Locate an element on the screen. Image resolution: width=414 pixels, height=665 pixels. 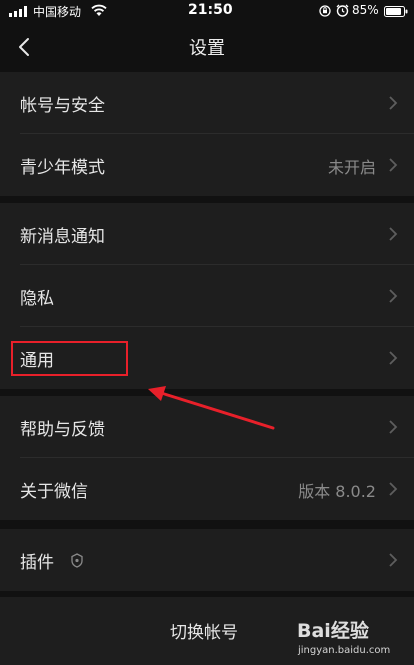
plugin-icon is located at coordinates (77, 560).